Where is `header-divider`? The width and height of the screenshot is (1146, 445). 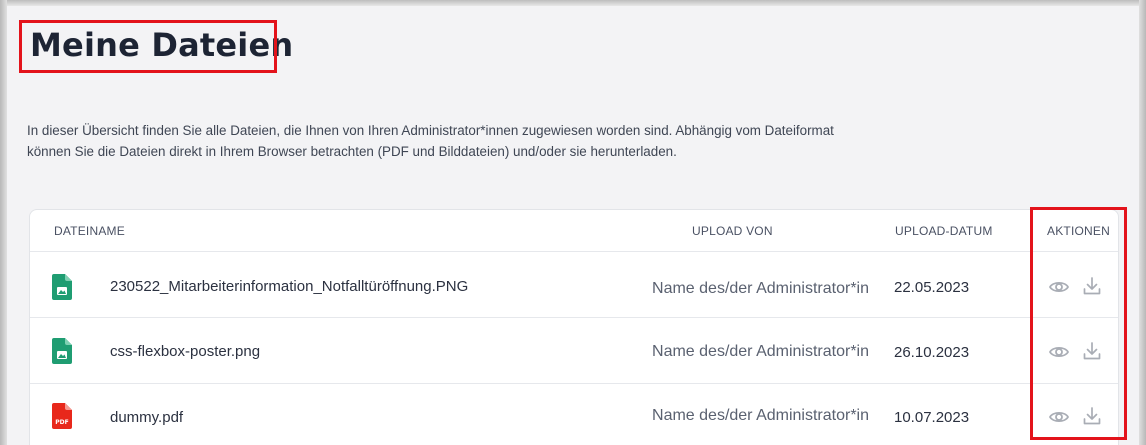
header-divider is located at coordinates (574, 251).